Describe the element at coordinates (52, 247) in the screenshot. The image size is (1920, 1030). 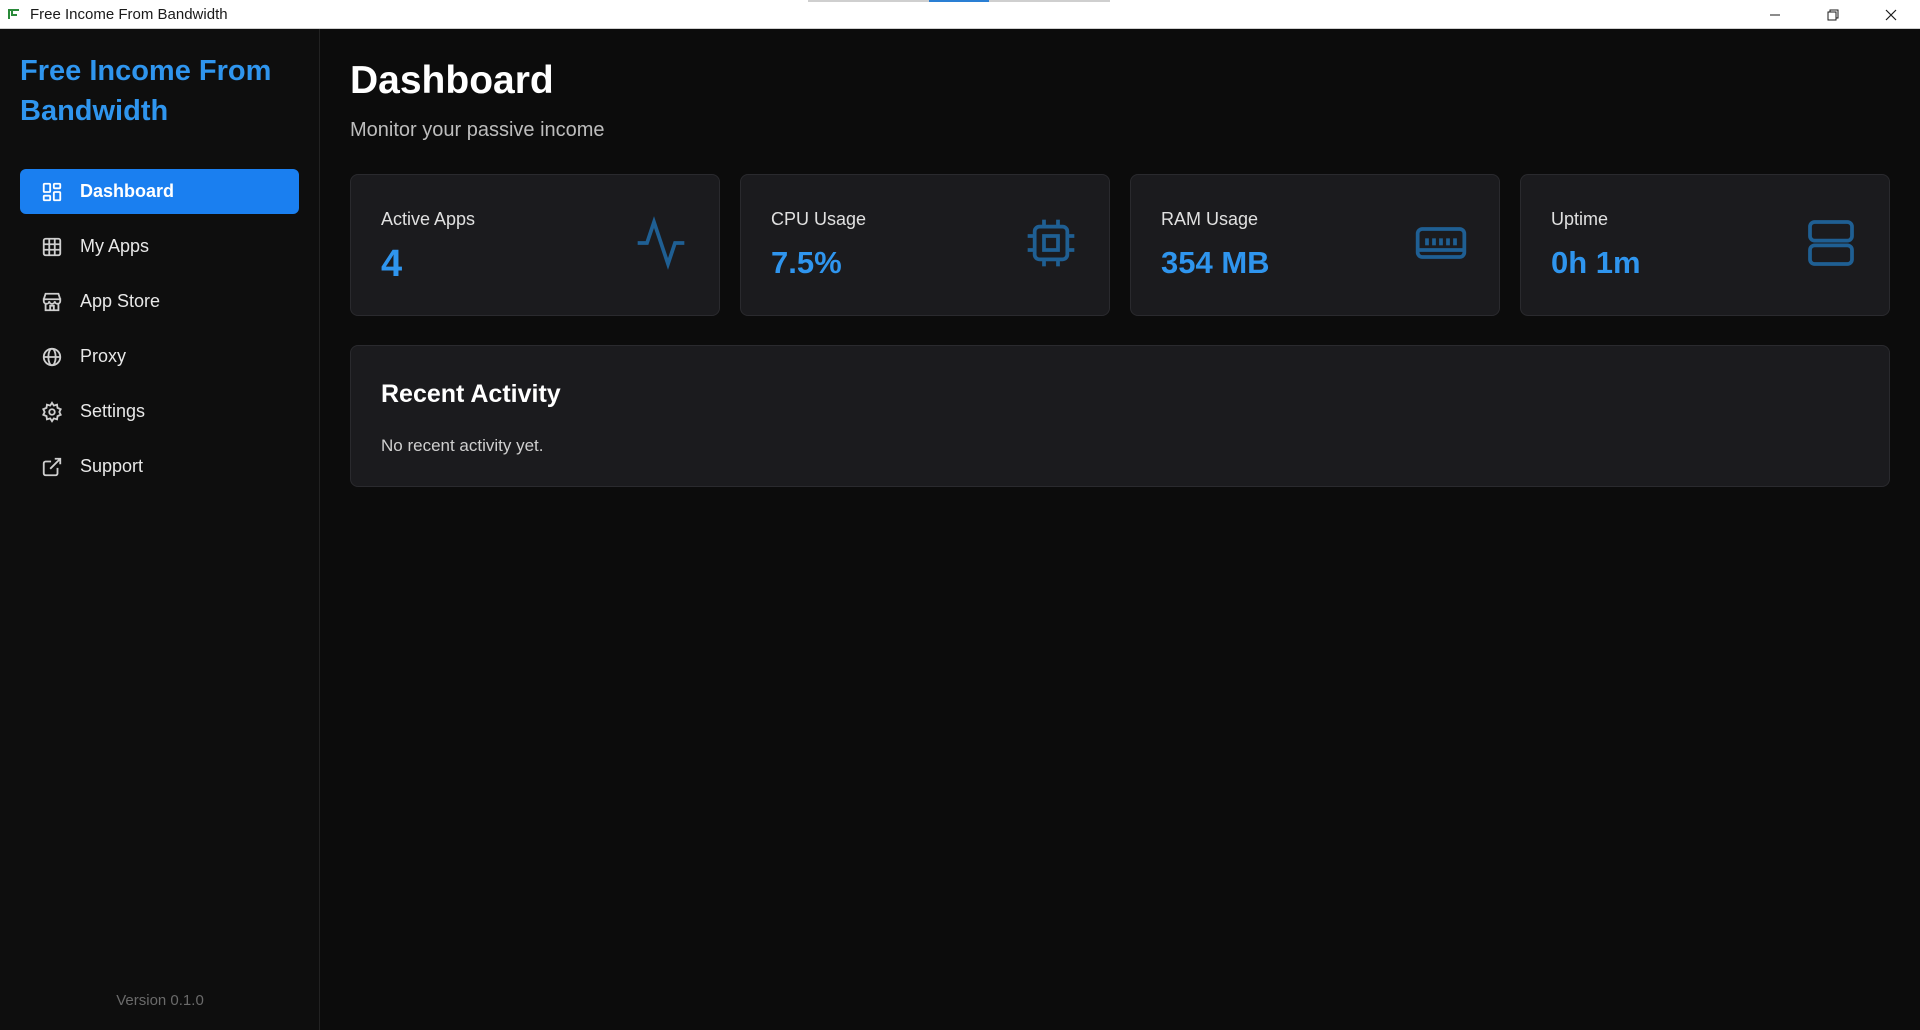
I see `grid-icon` at that location.